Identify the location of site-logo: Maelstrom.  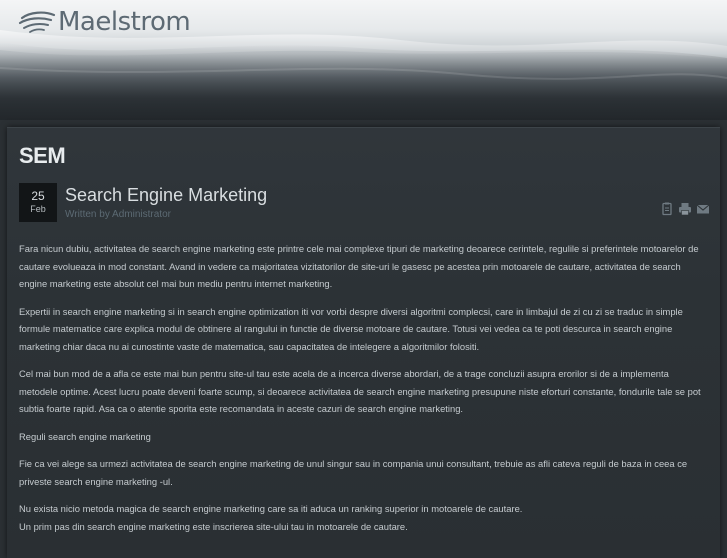
(104, 22).